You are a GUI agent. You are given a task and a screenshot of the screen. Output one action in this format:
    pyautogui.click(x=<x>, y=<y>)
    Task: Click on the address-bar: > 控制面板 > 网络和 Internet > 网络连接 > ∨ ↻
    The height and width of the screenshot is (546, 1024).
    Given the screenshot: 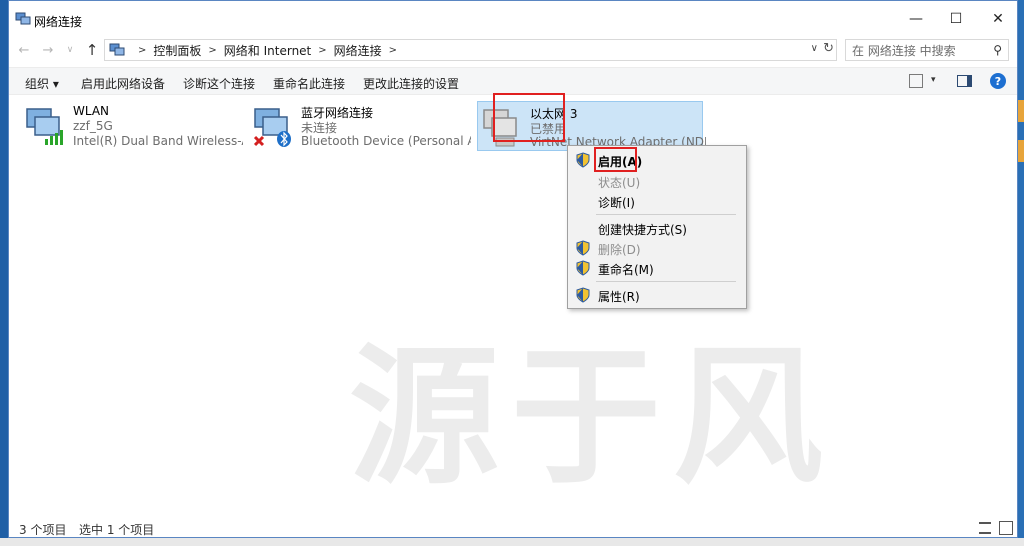 What is the action you would take?
    pyautogui.click(x=470, y=50)
    